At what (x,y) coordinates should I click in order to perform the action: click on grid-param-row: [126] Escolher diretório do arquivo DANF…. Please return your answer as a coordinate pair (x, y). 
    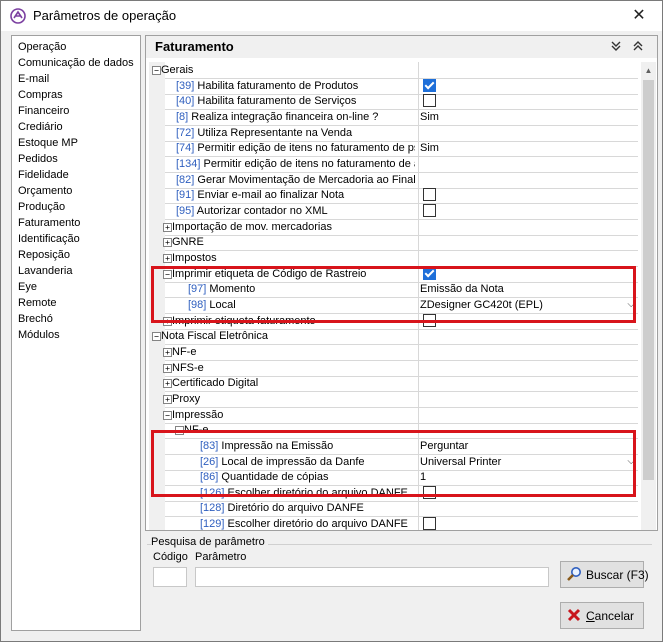
    Looking at the image, I should click on (393, 493).